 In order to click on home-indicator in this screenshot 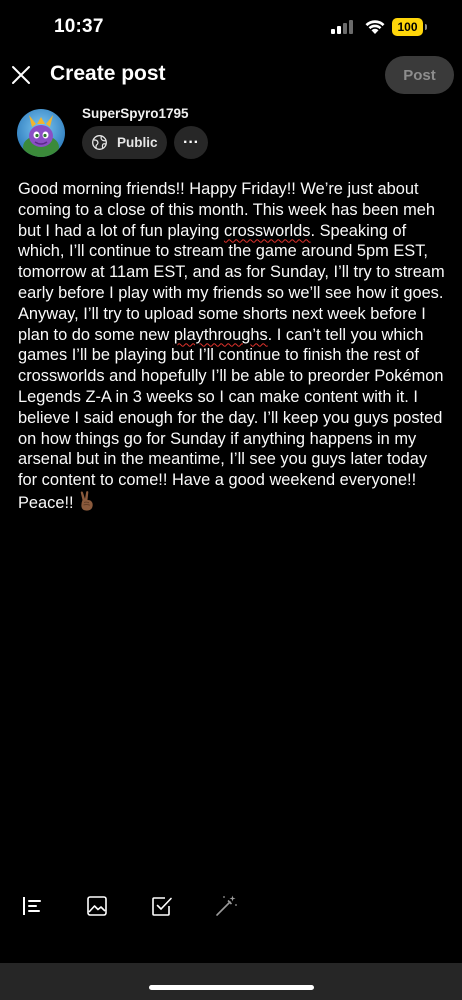, I will do `click(231, 987)`.